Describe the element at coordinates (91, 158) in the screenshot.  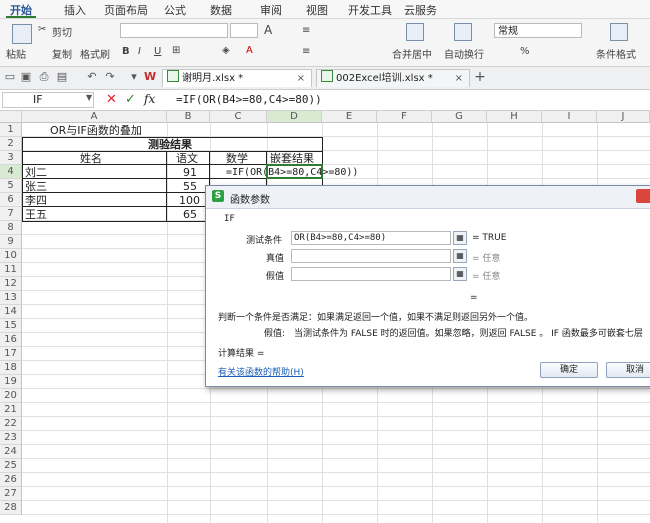
I see `header-name: 姓名` at that location.